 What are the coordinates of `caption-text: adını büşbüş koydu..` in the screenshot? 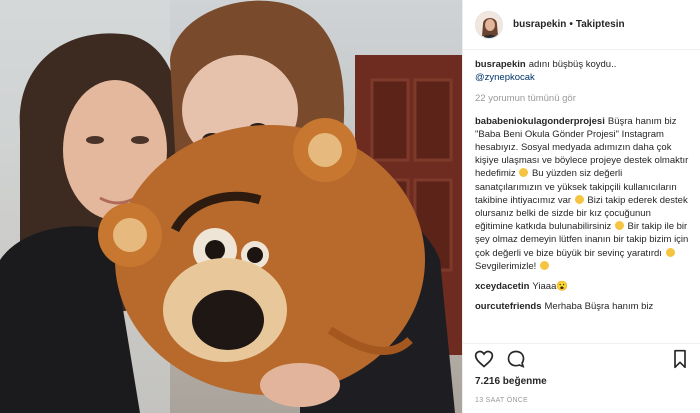 It's located at (572, 64).